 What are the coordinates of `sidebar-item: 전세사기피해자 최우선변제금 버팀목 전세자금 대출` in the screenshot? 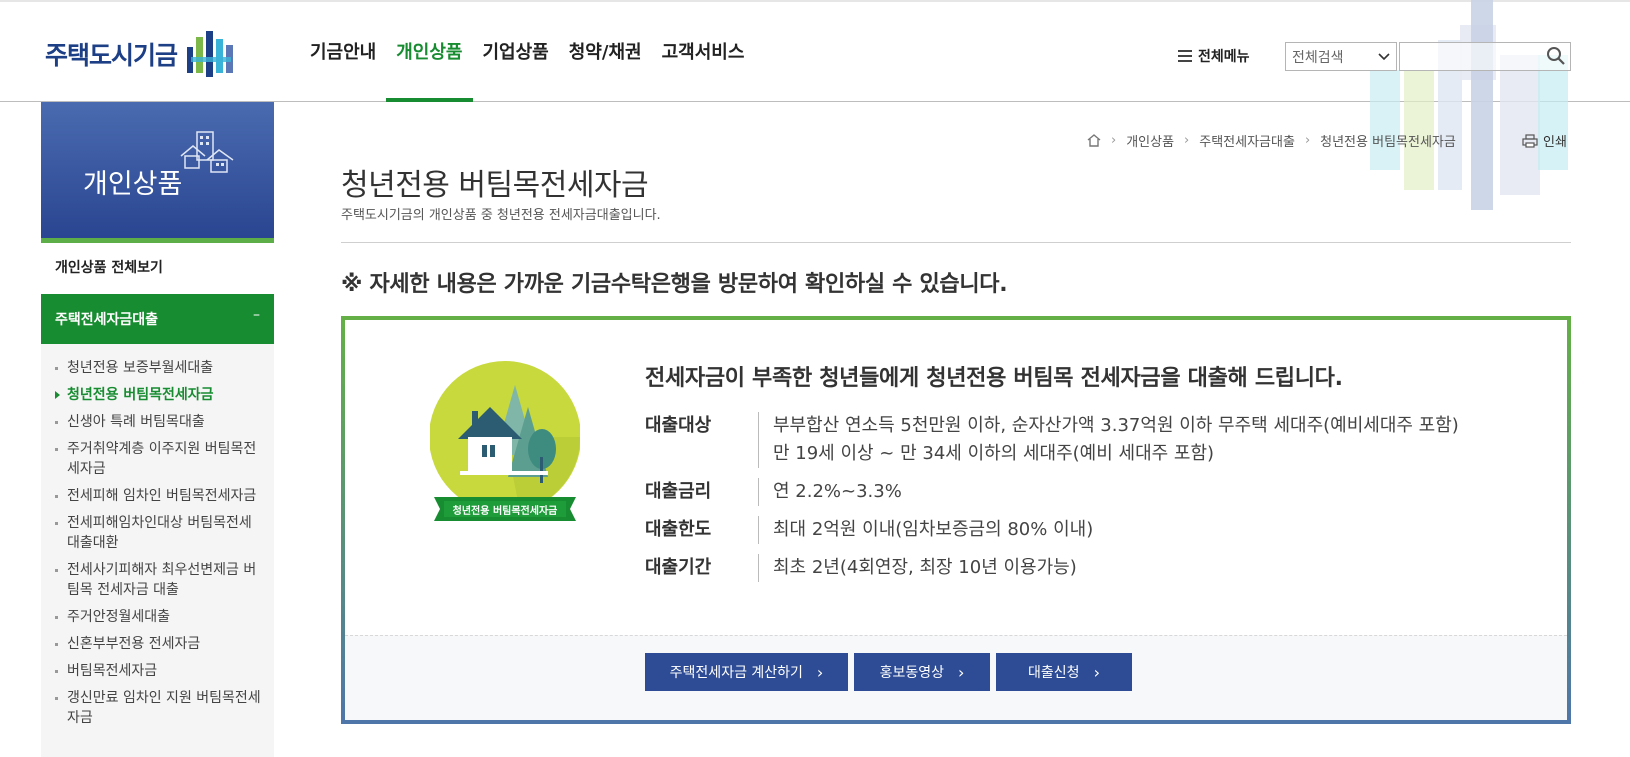 It's located at (158, 580).